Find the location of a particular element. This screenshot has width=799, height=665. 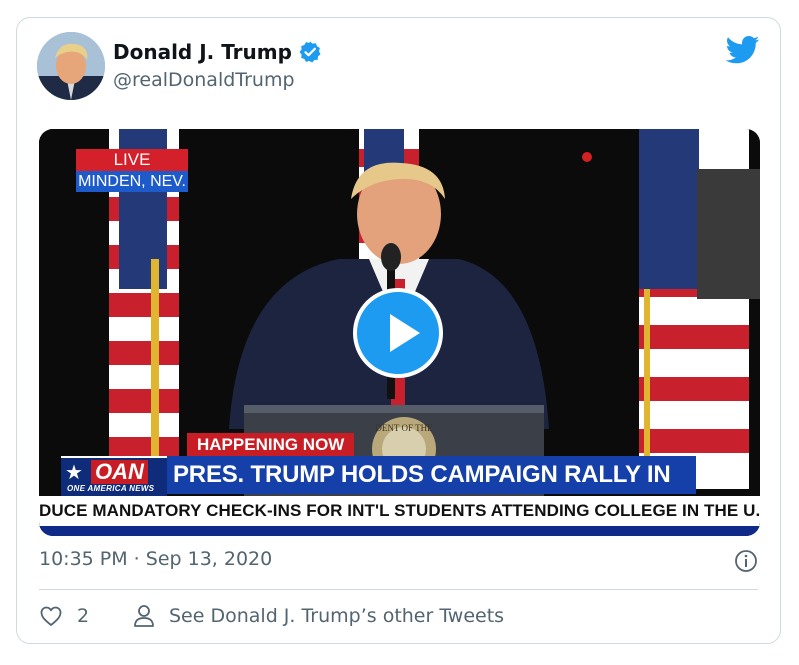

heart-icon is located at coordinates (51, 616).